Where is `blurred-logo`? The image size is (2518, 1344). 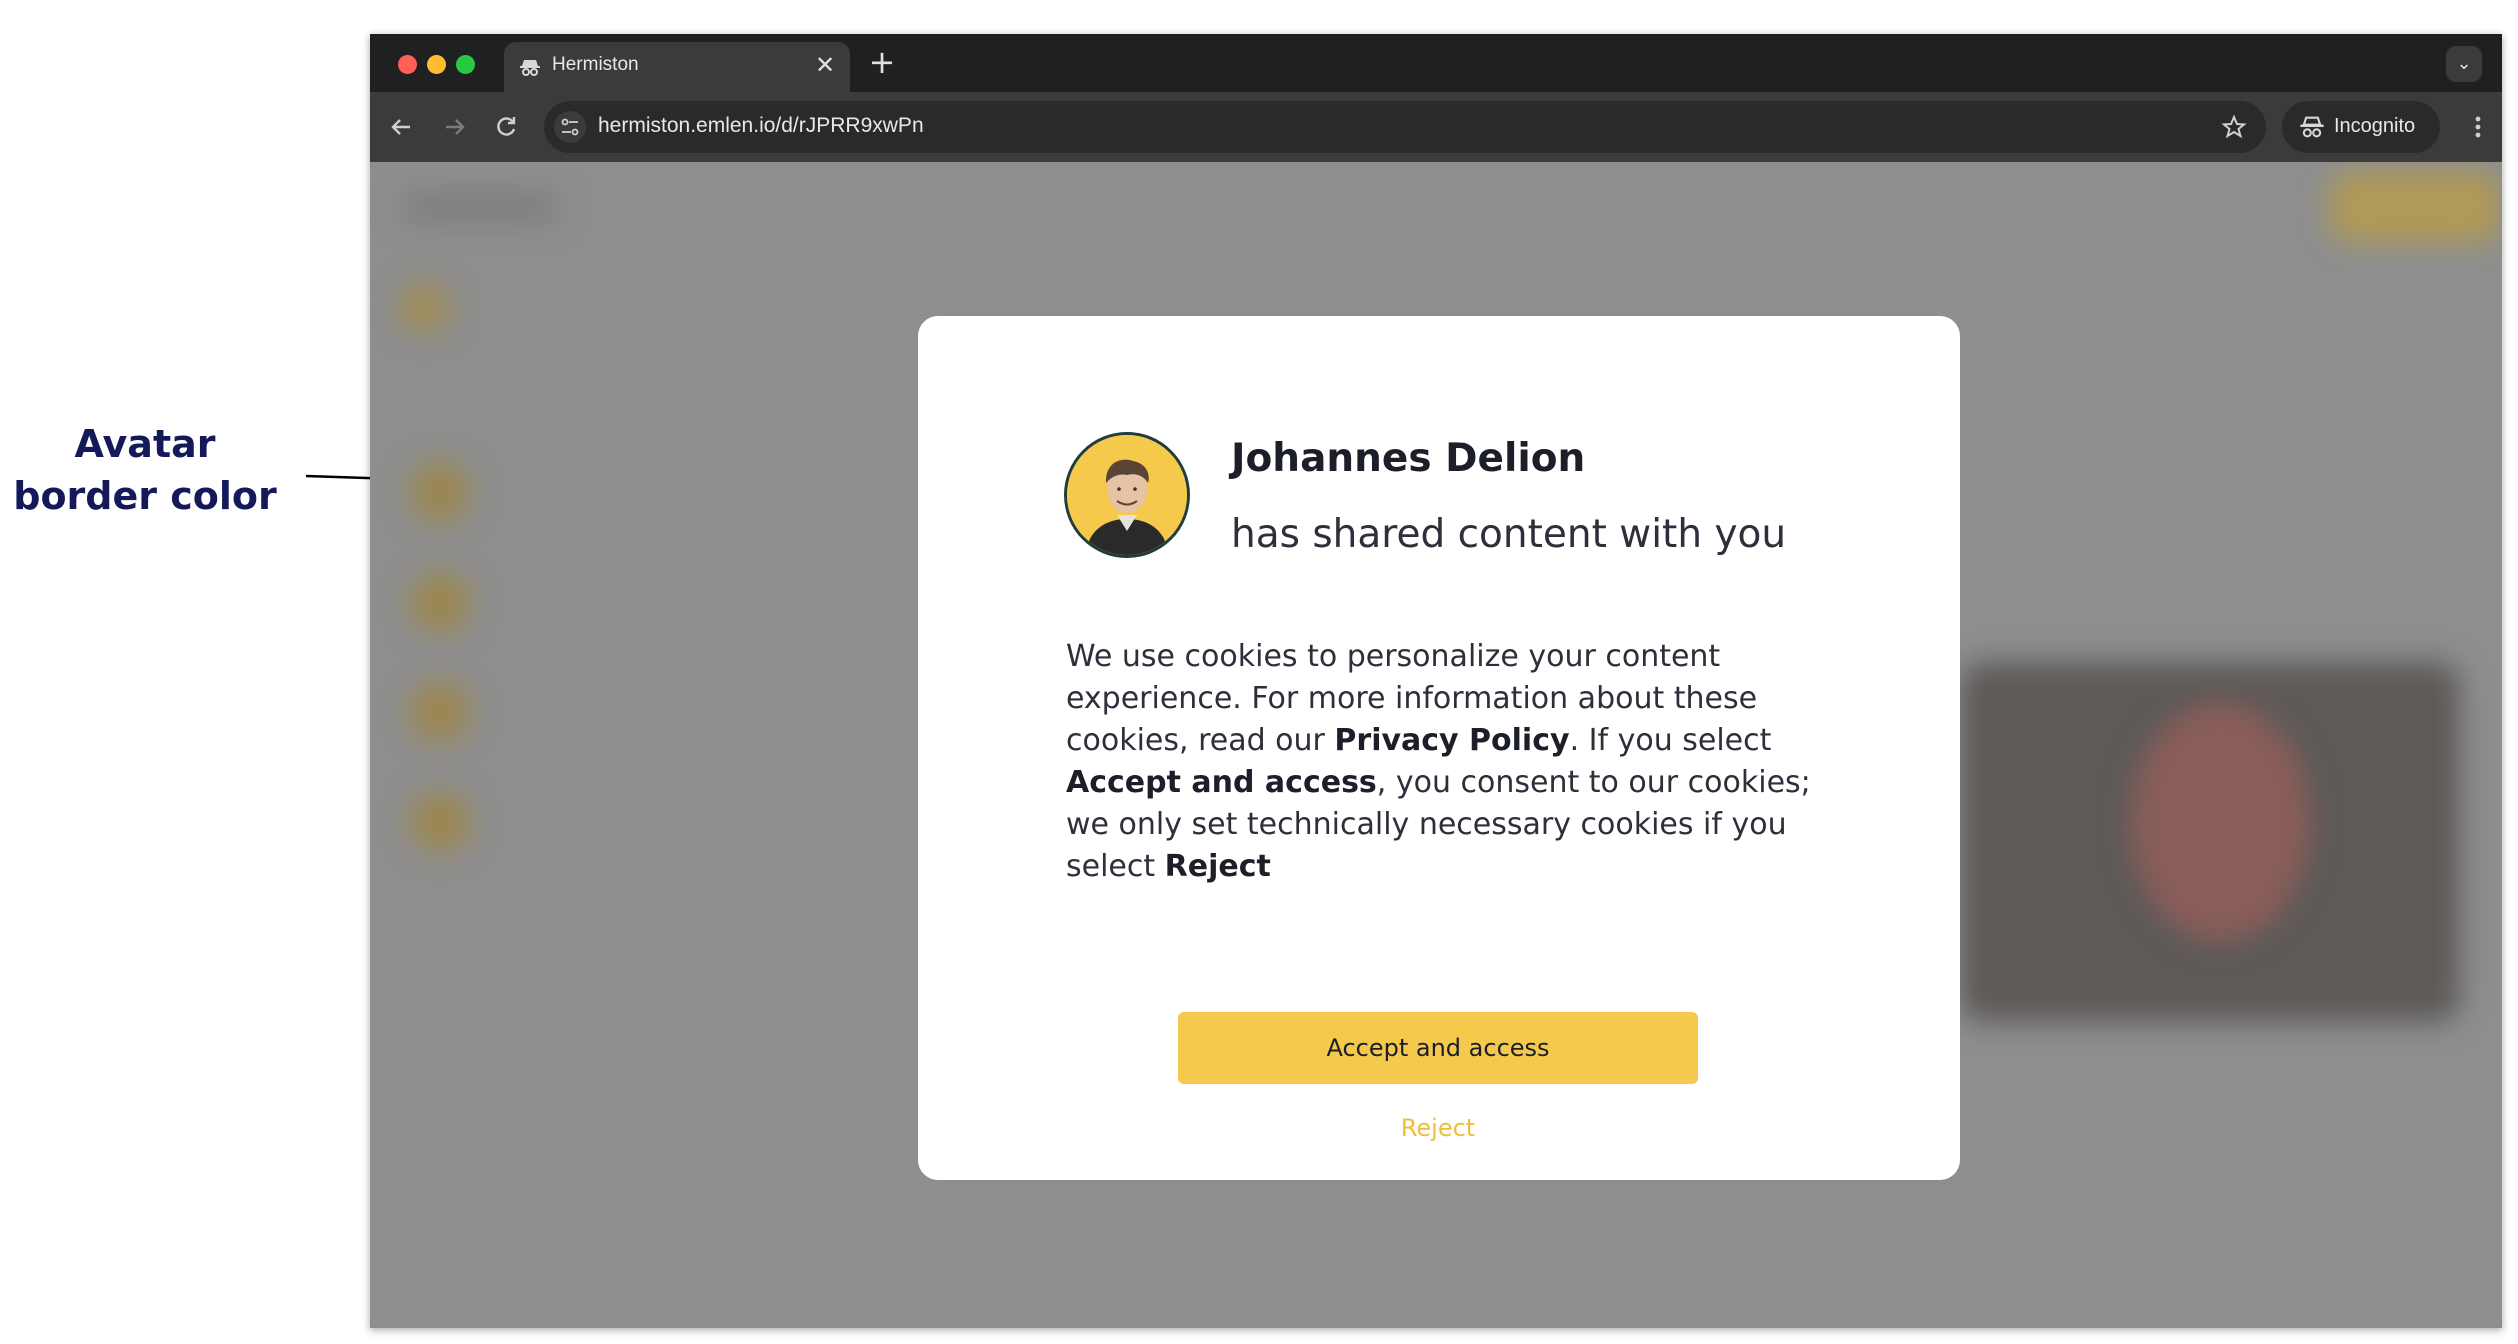
blurred-logo is located at coordinates (480, 207).